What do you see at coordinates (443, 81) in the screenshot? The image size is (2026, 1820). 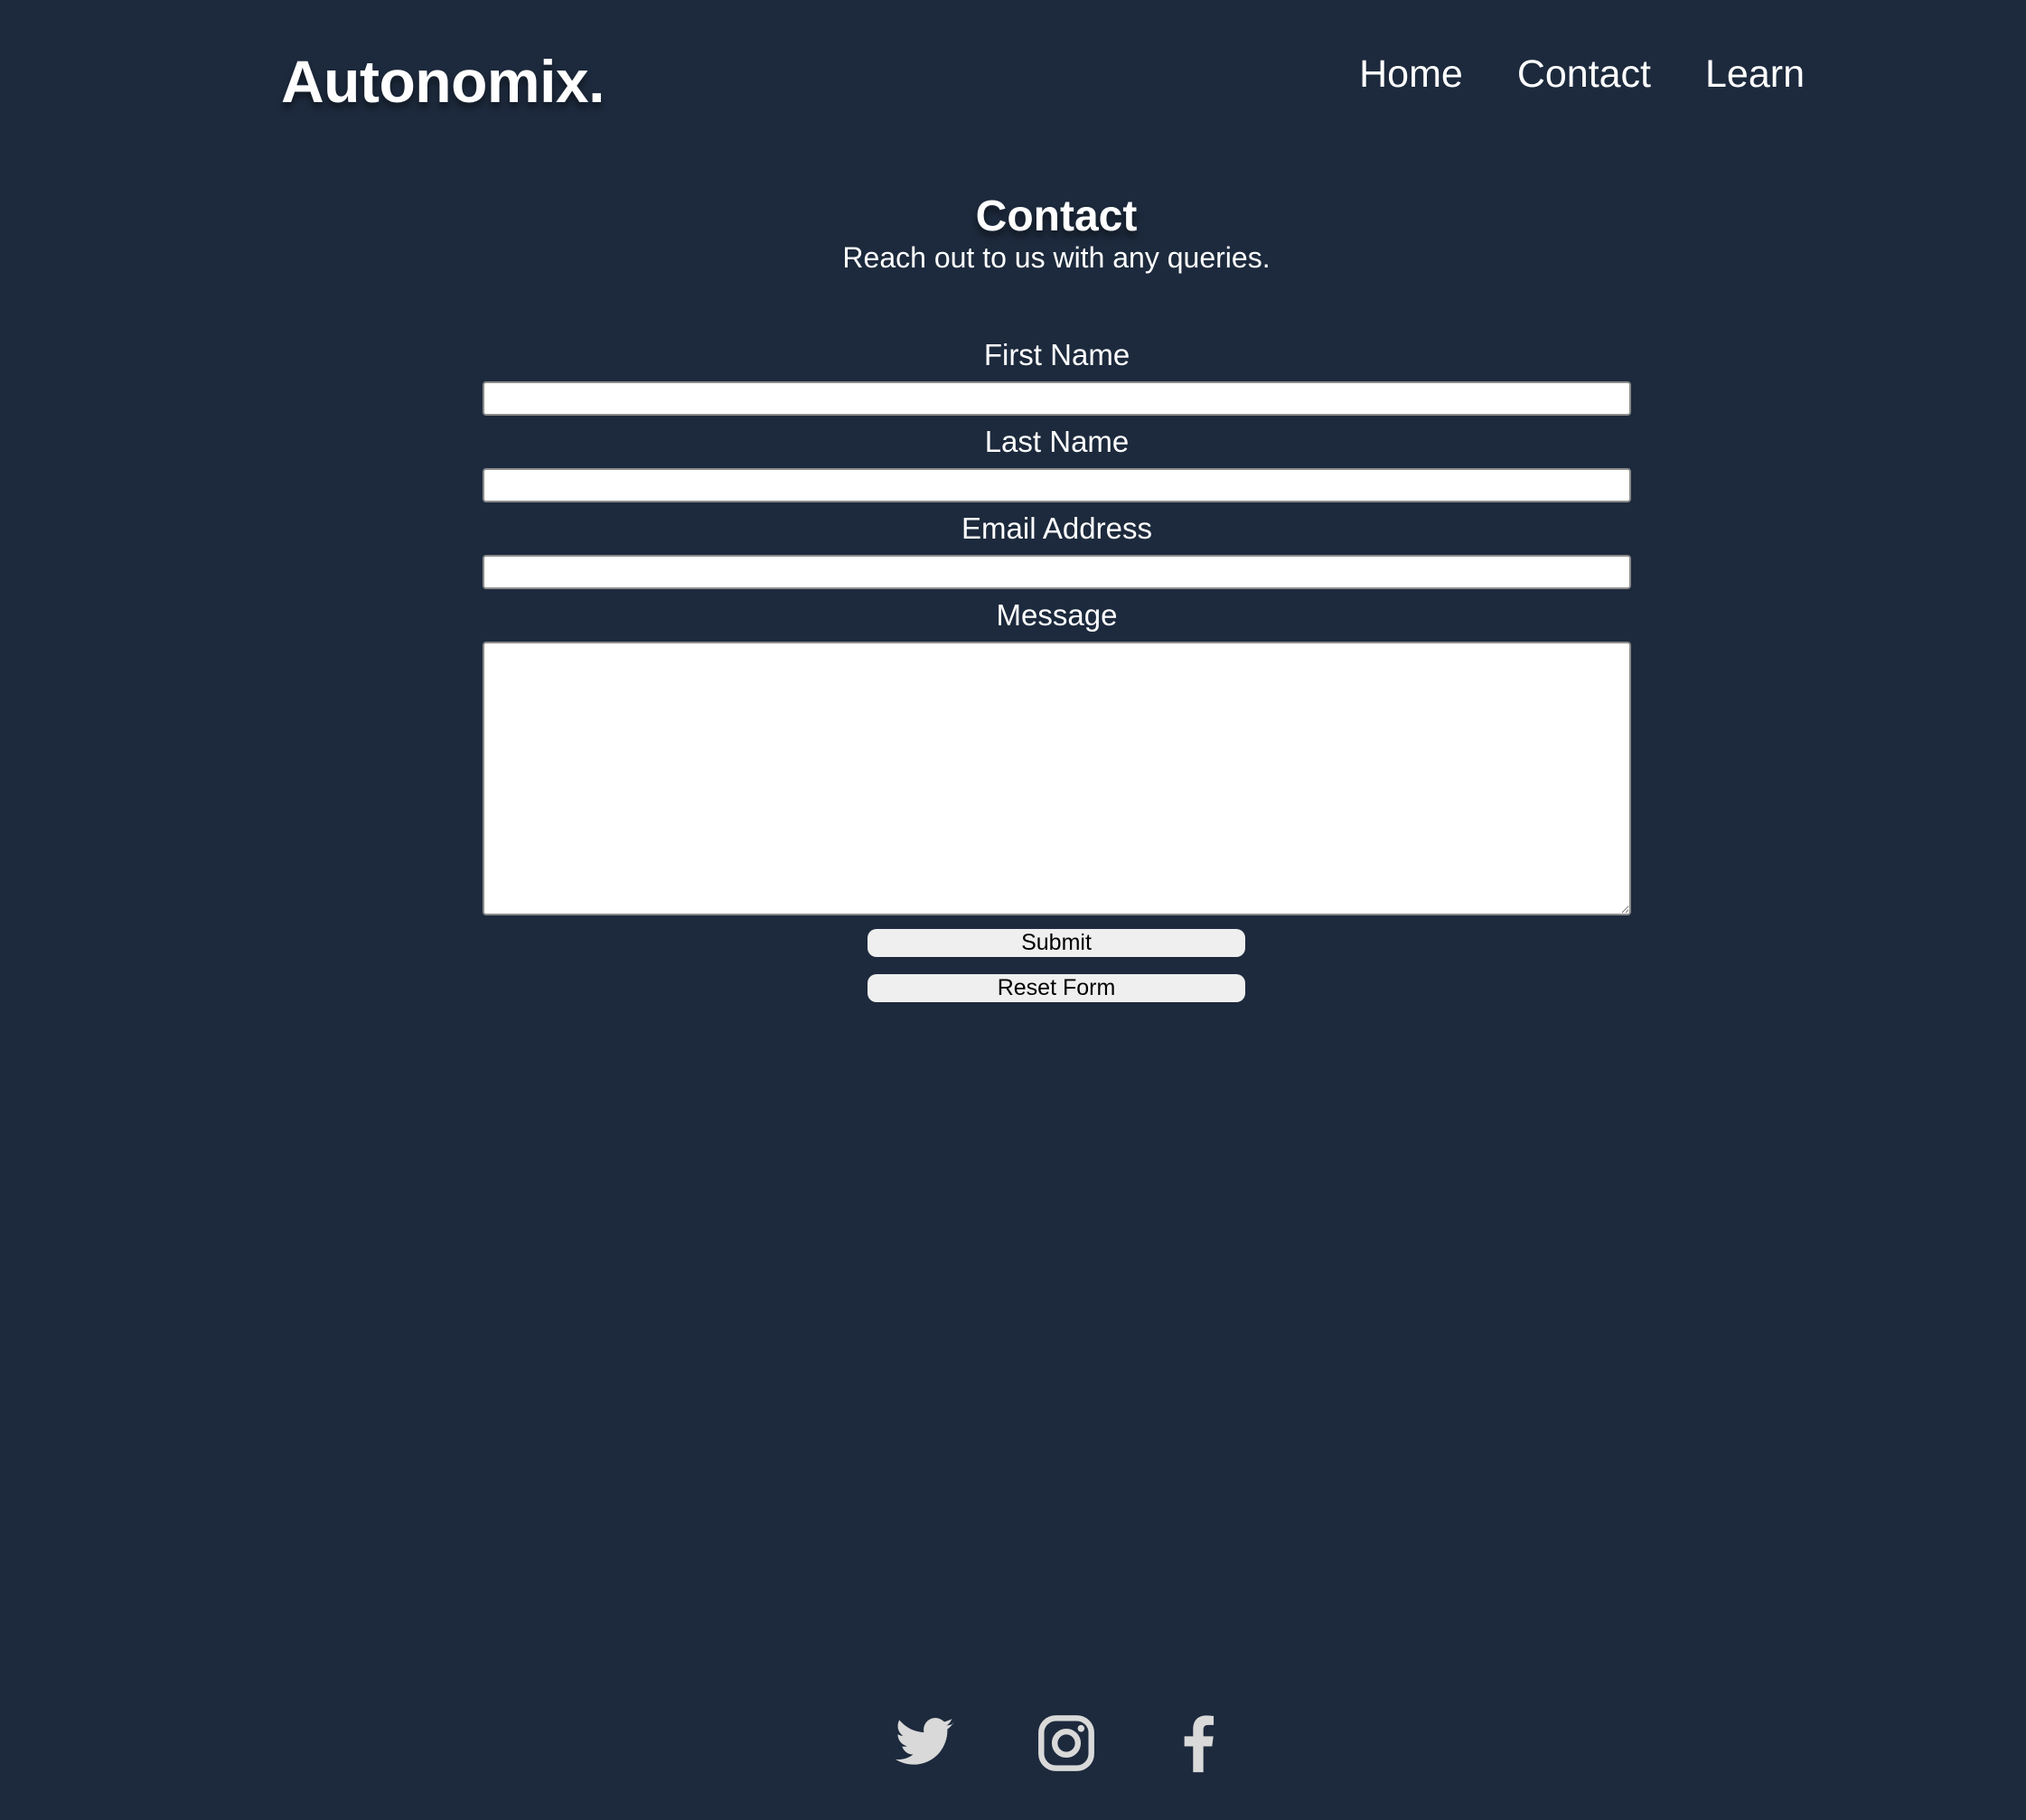 I see `site-logo: Autonomix.` at bounding box center [443, 81].